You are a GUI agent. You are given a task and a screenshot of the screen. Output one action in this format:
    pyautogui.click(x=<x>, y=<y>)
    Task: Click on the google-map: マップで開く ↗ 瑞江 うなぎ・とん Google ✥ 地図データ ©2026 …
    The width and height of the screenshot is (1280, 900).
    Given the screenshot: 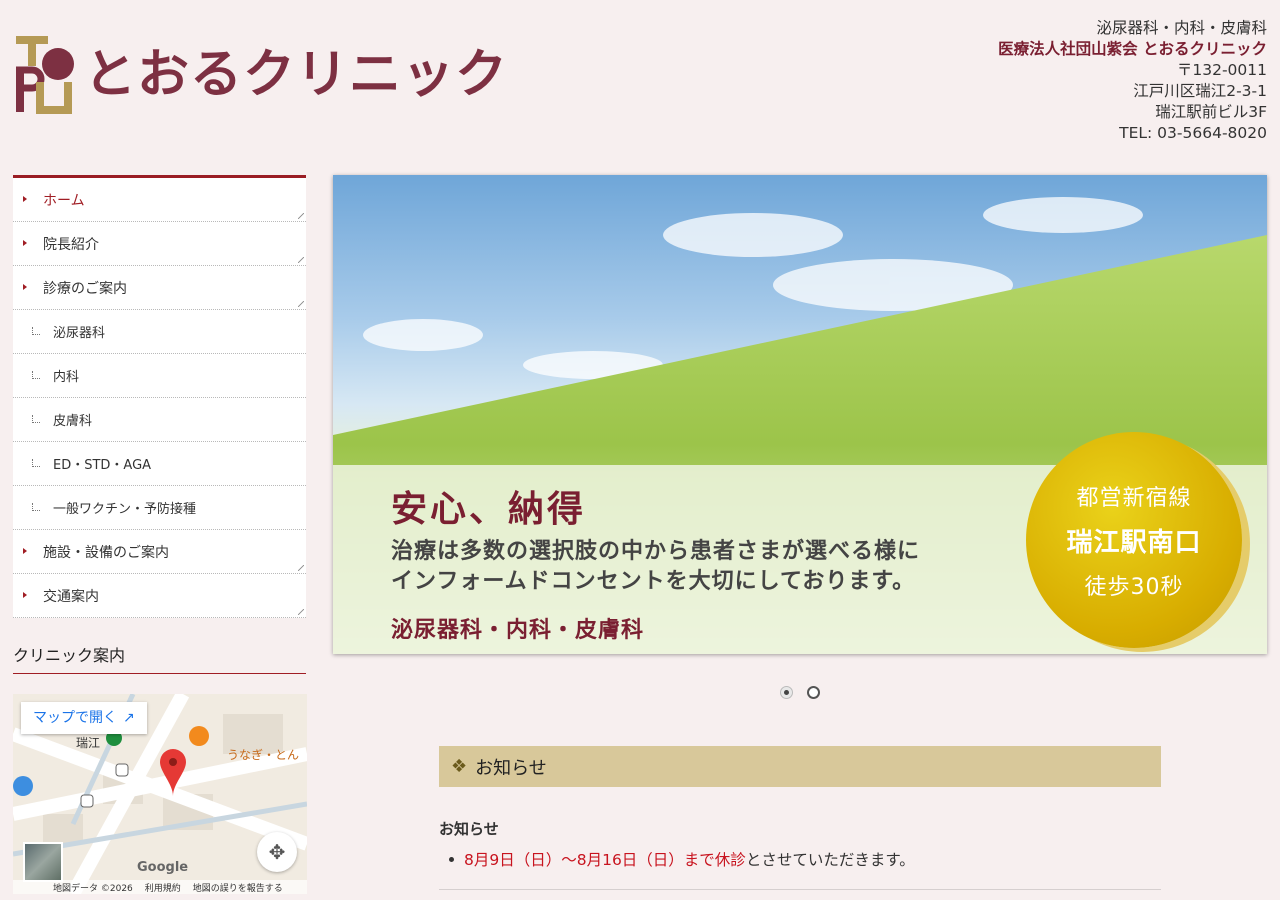 What is the action you would take?
    pyautogui.click(x=160, y=794)
    